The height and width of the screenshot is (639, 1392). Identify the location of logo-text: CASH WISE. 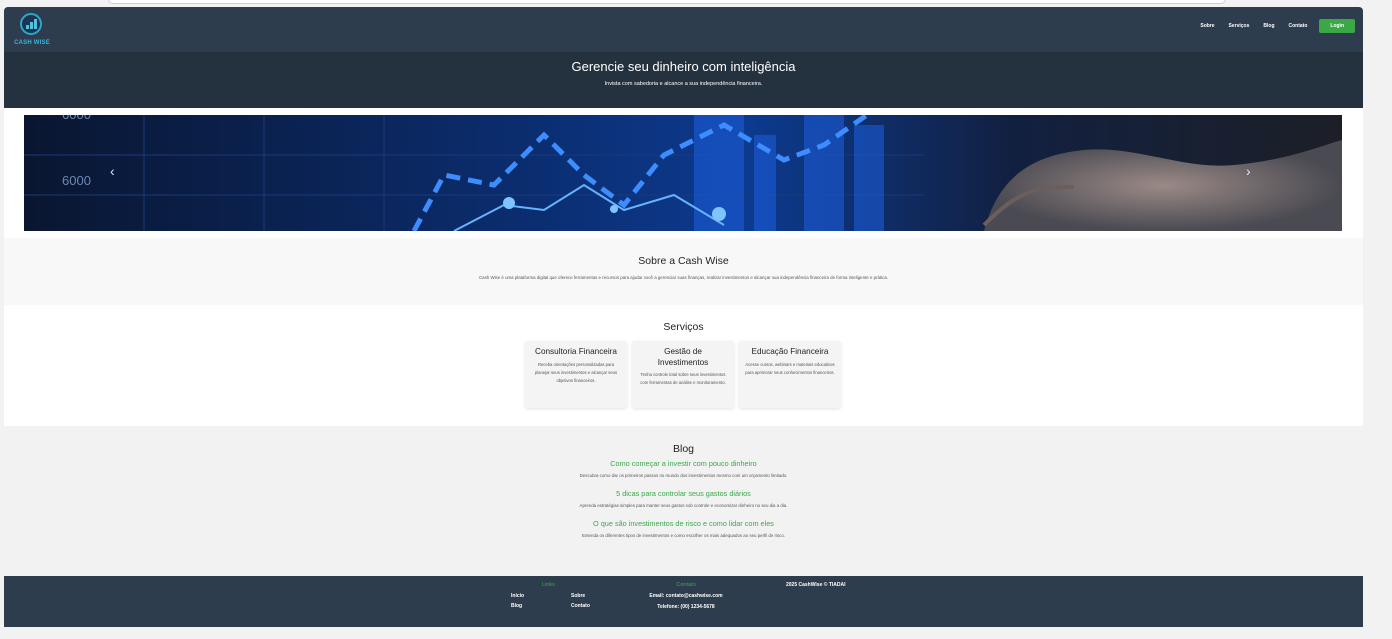
(32, 43).